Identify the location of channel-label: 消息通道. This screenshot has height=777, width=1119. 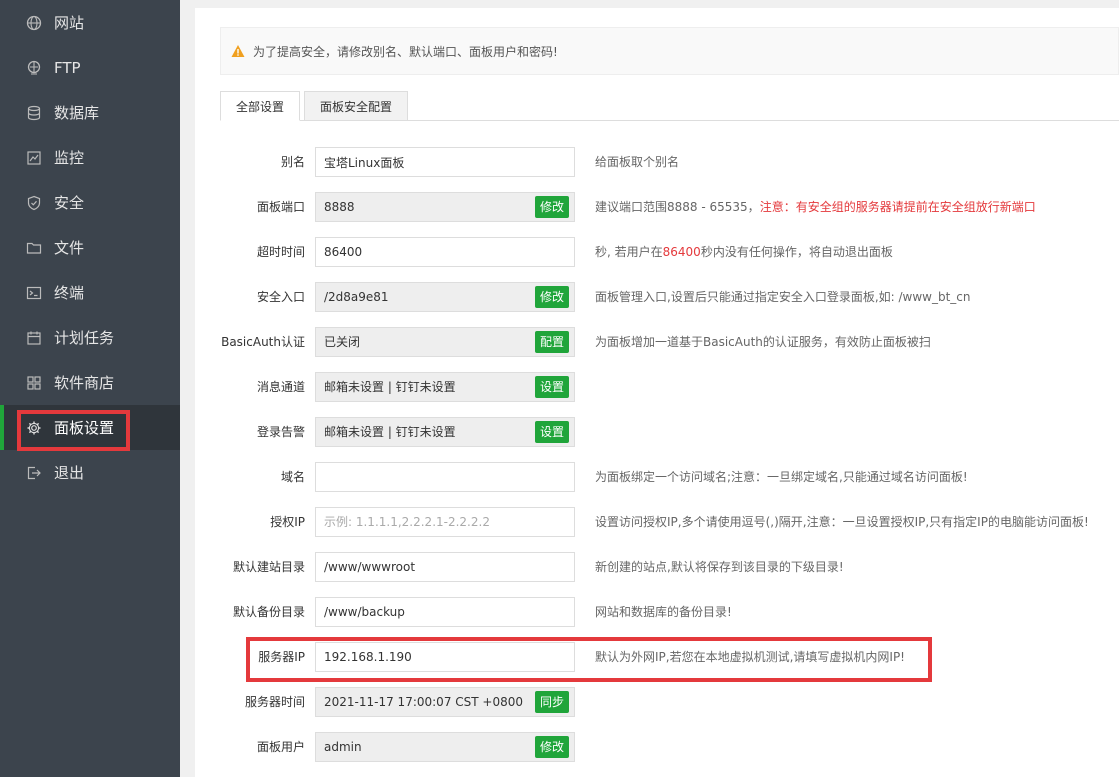
(280, 387).